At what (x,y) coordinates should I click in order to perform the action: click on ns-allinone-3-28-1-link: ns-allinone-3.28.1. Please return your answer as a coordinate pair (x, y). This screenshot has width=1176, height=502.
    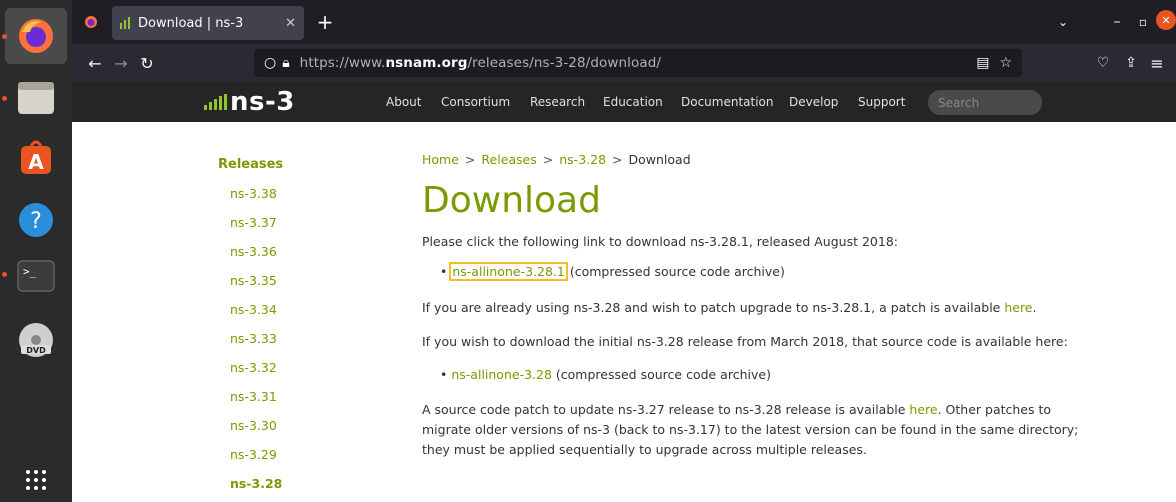
    Looking at the image, I should click on (508, 271).